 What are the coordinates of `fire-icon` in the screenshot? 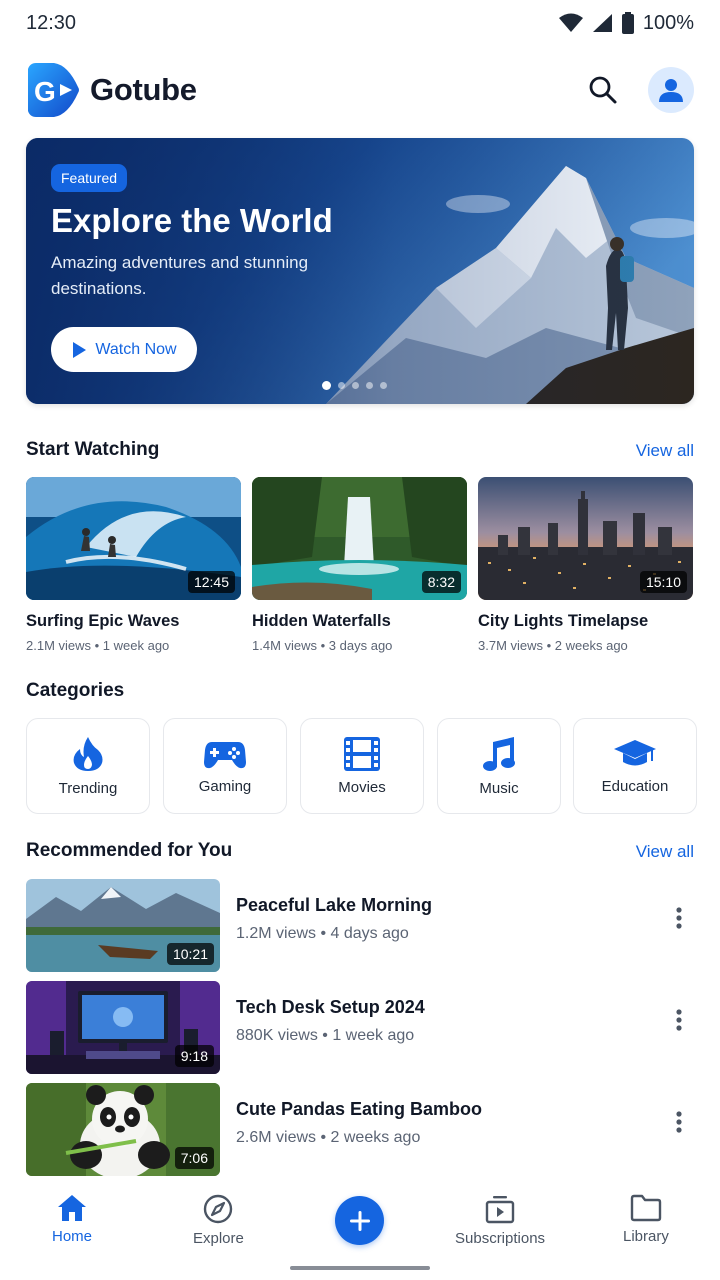 It's located at (88, 753).